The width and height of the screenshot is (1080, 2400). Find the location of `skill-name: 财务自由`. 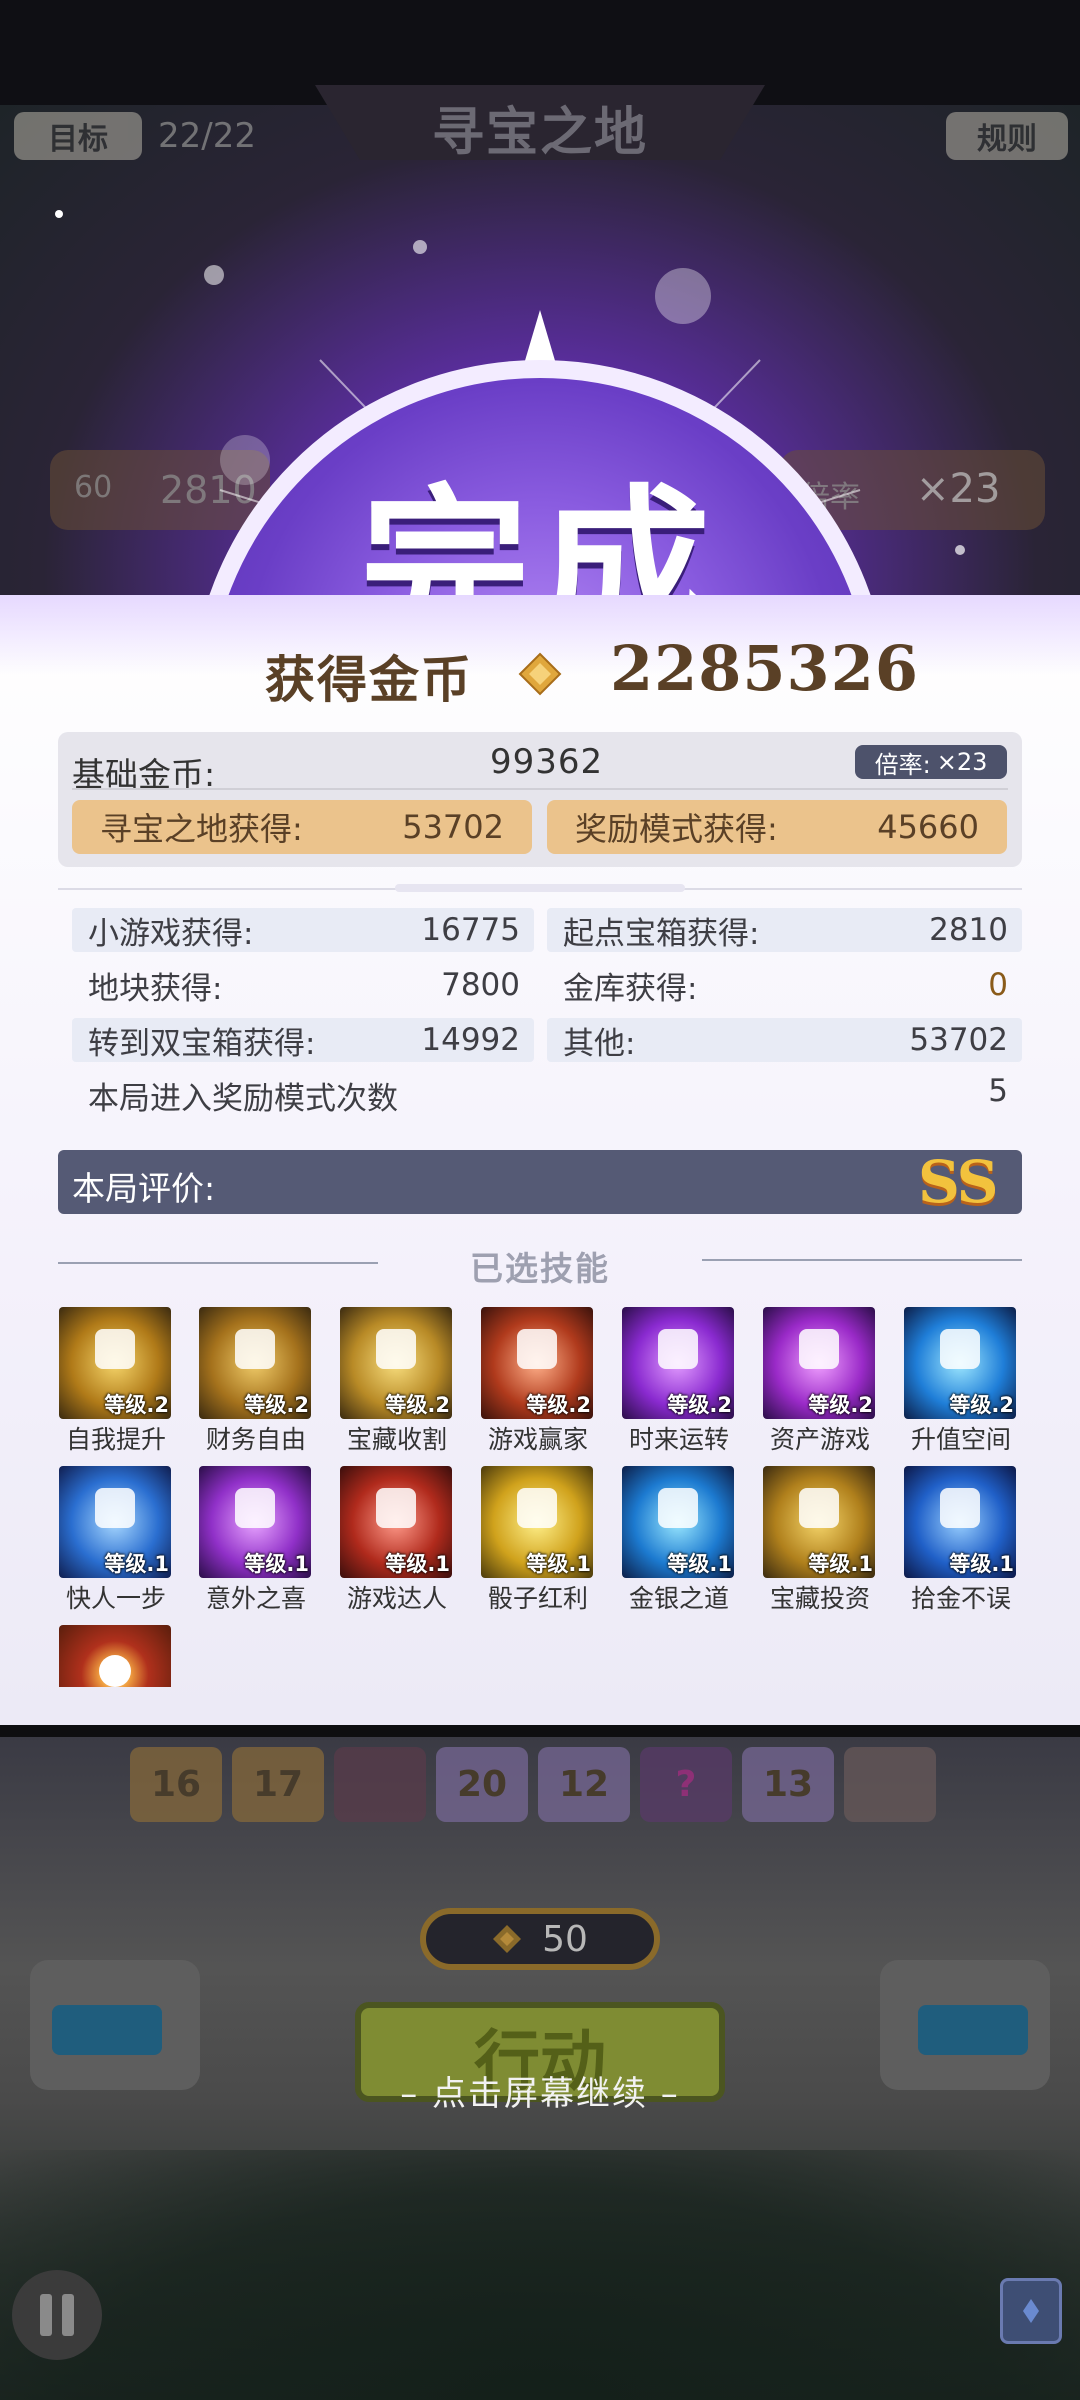

skill-name: 财务自由 is located at coordinates (255, 1439).